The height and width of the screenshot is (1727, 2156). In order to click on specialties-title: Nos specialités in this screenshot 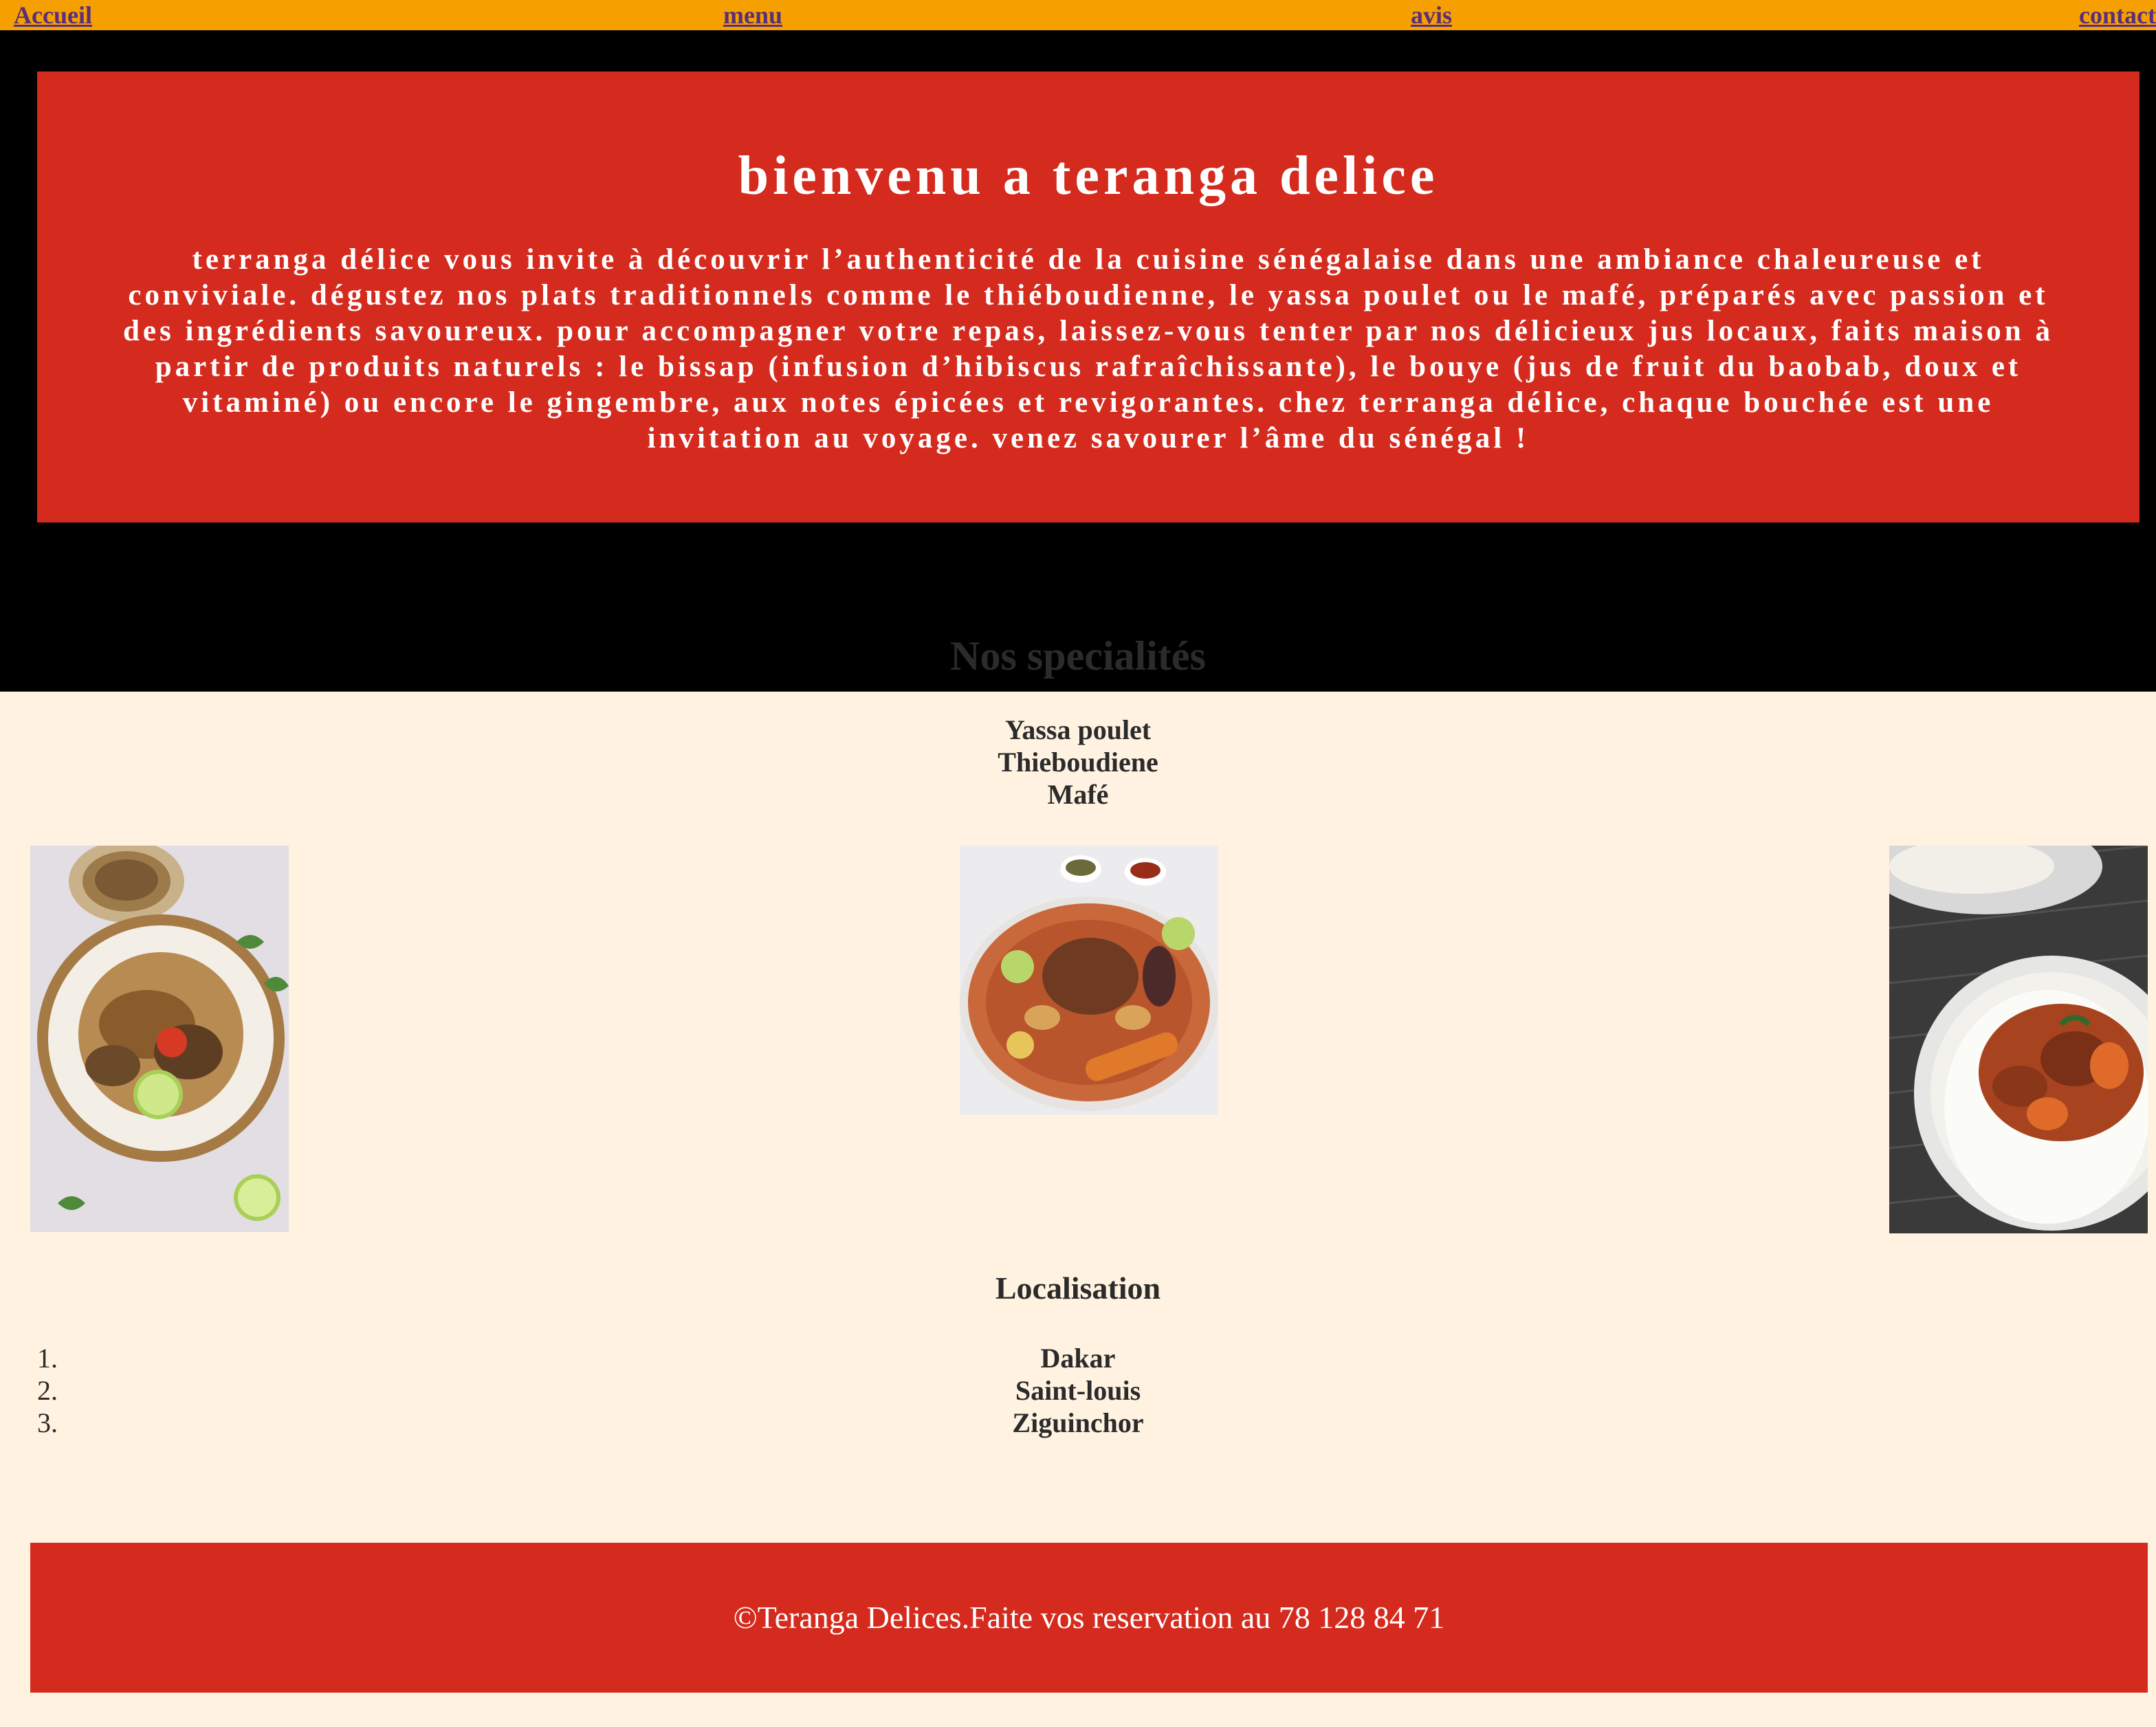, I will do `click(1078, 656)`.